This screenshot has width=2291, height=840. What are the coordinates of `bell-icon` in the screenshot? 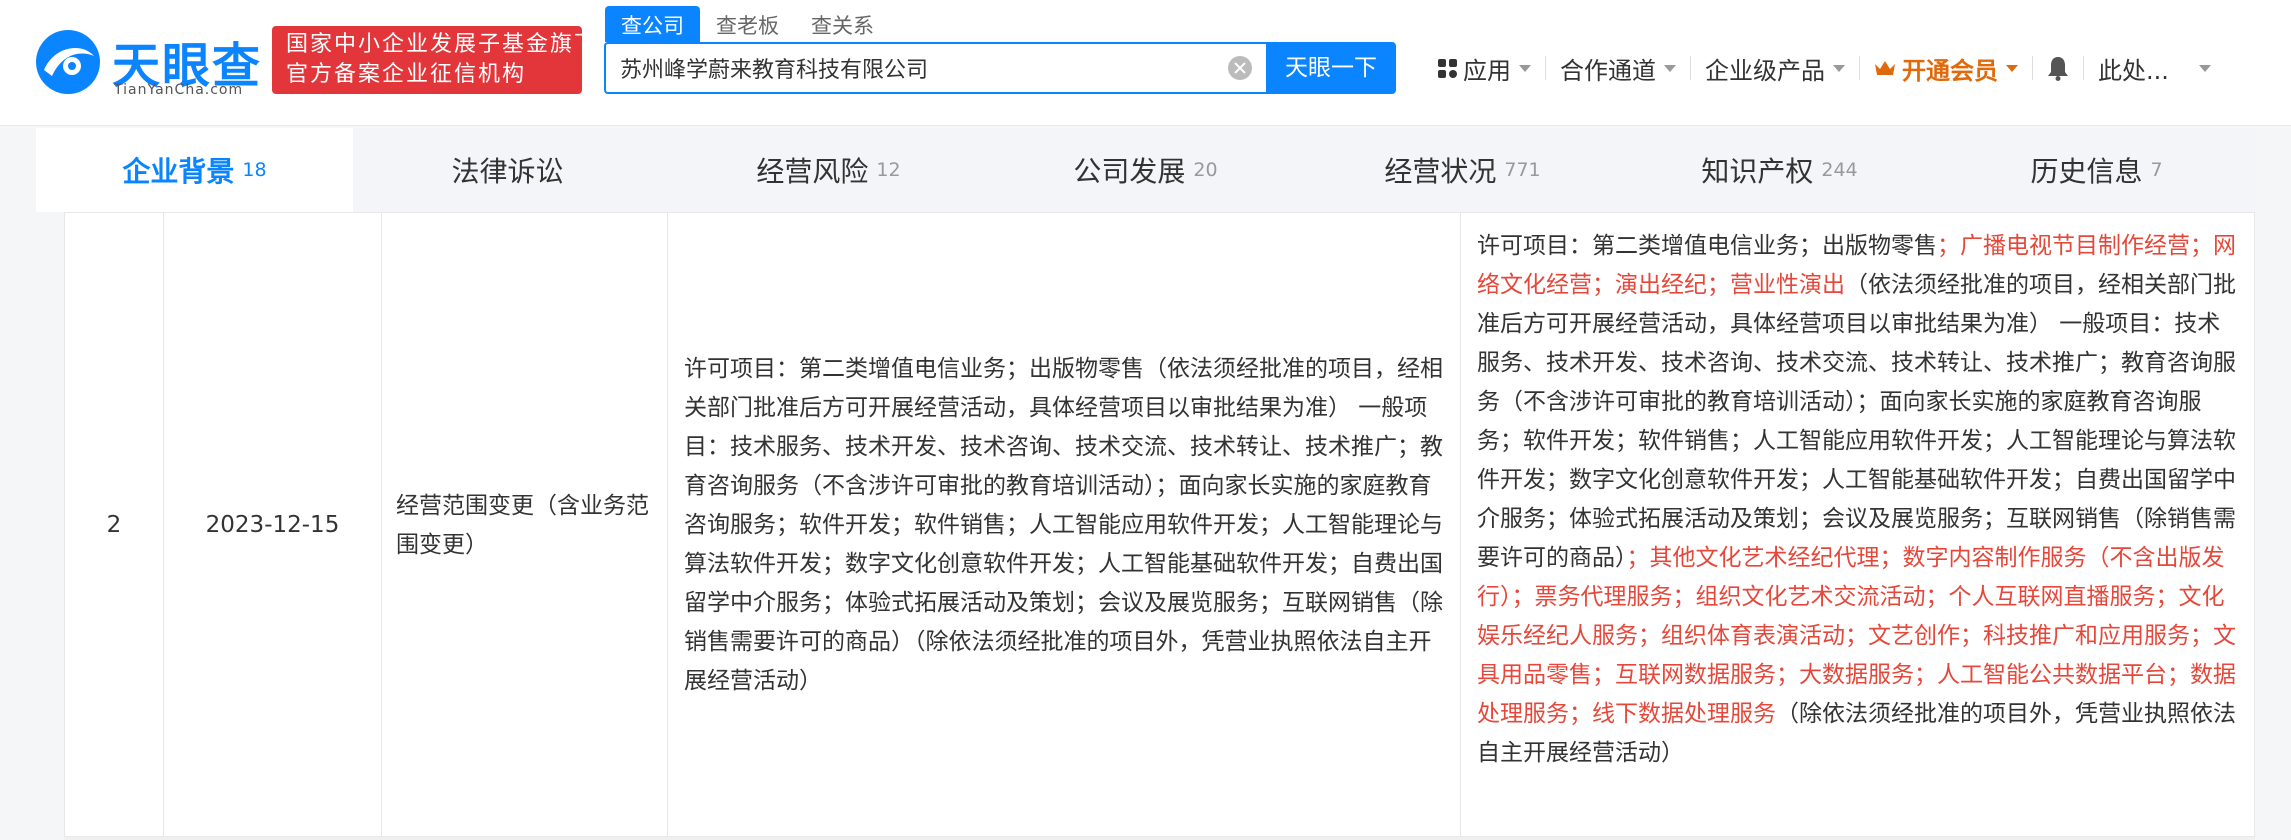 It's located at (2058, 69).